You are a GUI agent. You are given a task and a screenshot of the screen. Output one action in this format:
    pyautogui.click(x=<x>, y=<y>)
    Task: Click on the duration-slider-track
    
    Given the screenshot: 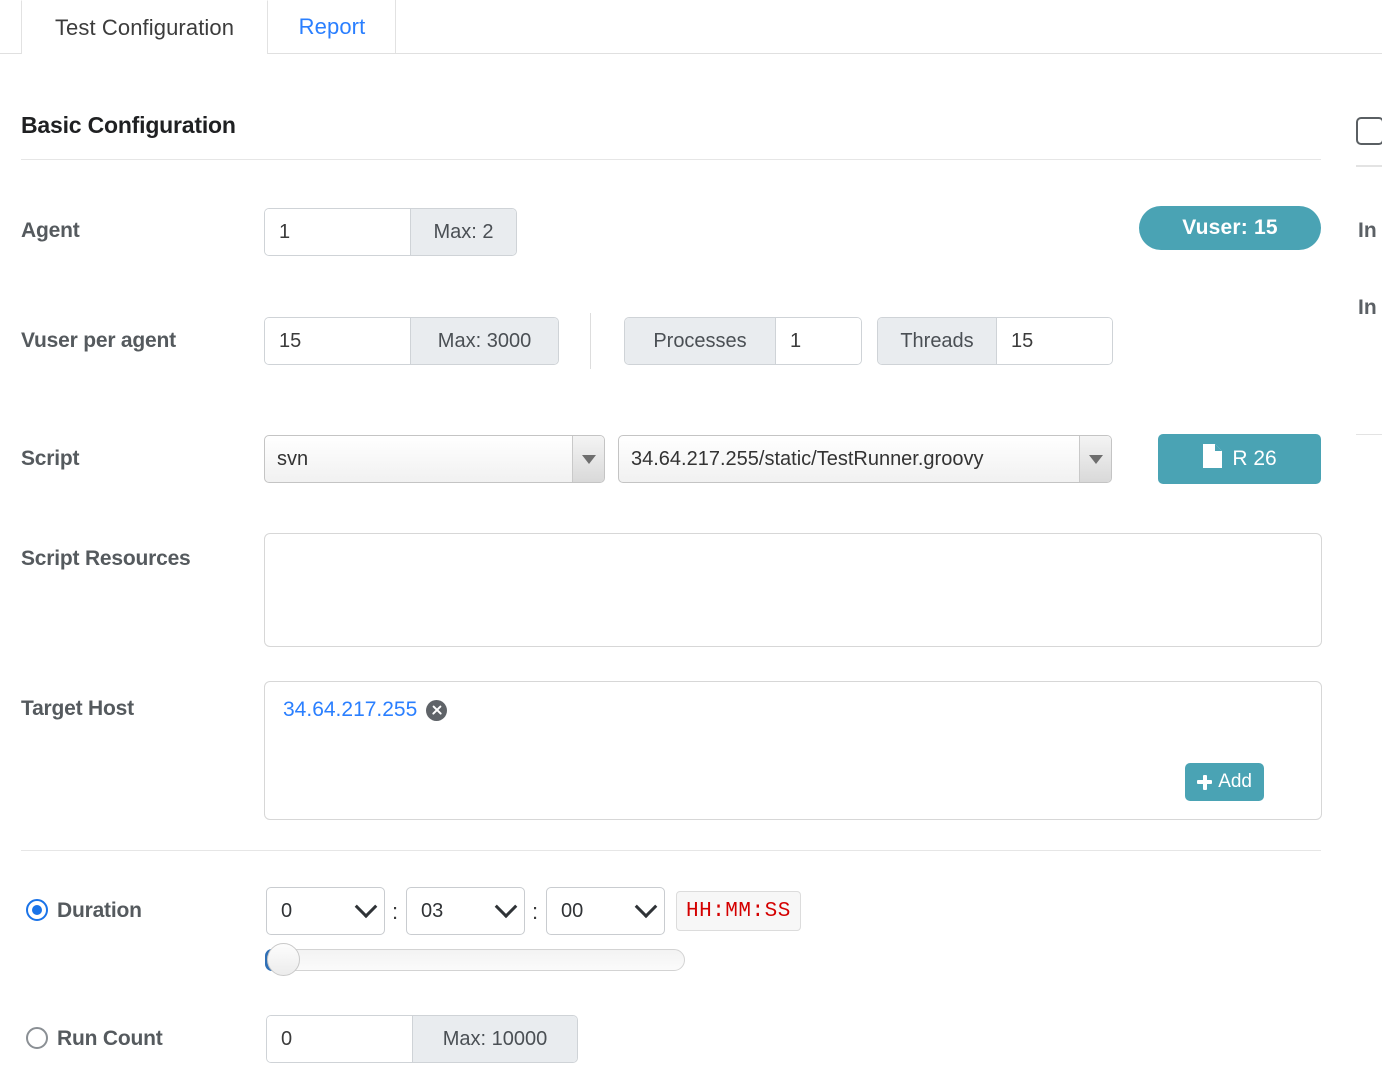 What is the action you would take?
    pyautogui.click(x=475, y=960)
    